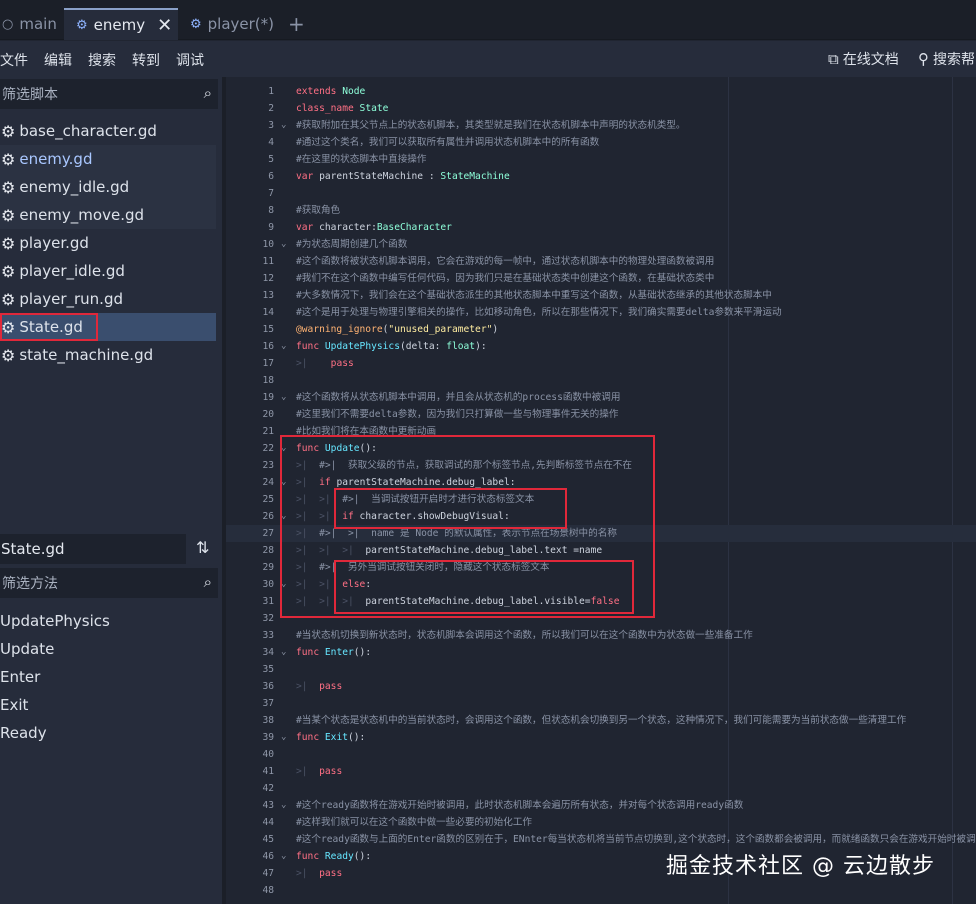 The width and height of the screenshot is (976, 904). I want to click on code-text: var parentStateMachine : StateMachine, so click(403, 176).